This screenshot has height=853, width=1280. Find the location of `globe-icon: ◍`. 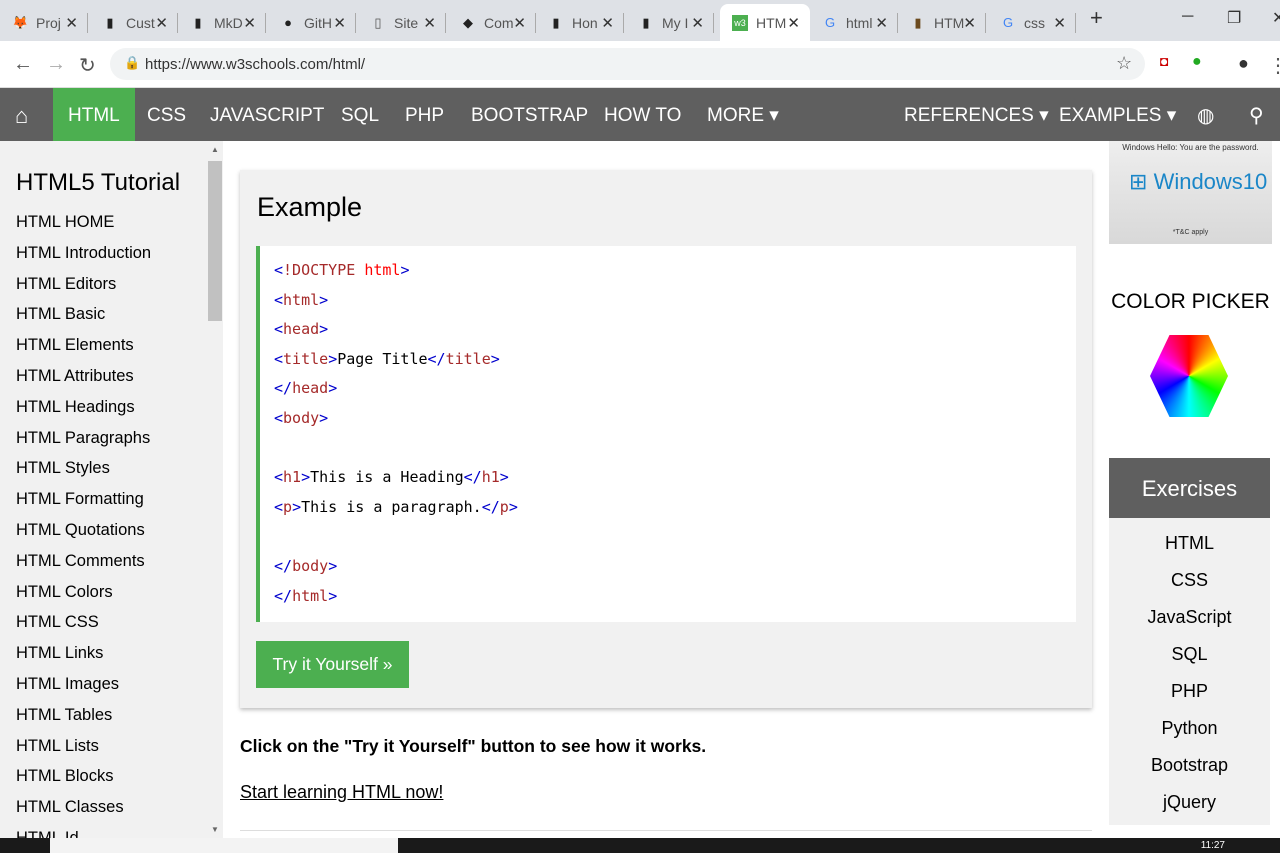

globe-icon: ◍ is located at coordinates (1205, 114).